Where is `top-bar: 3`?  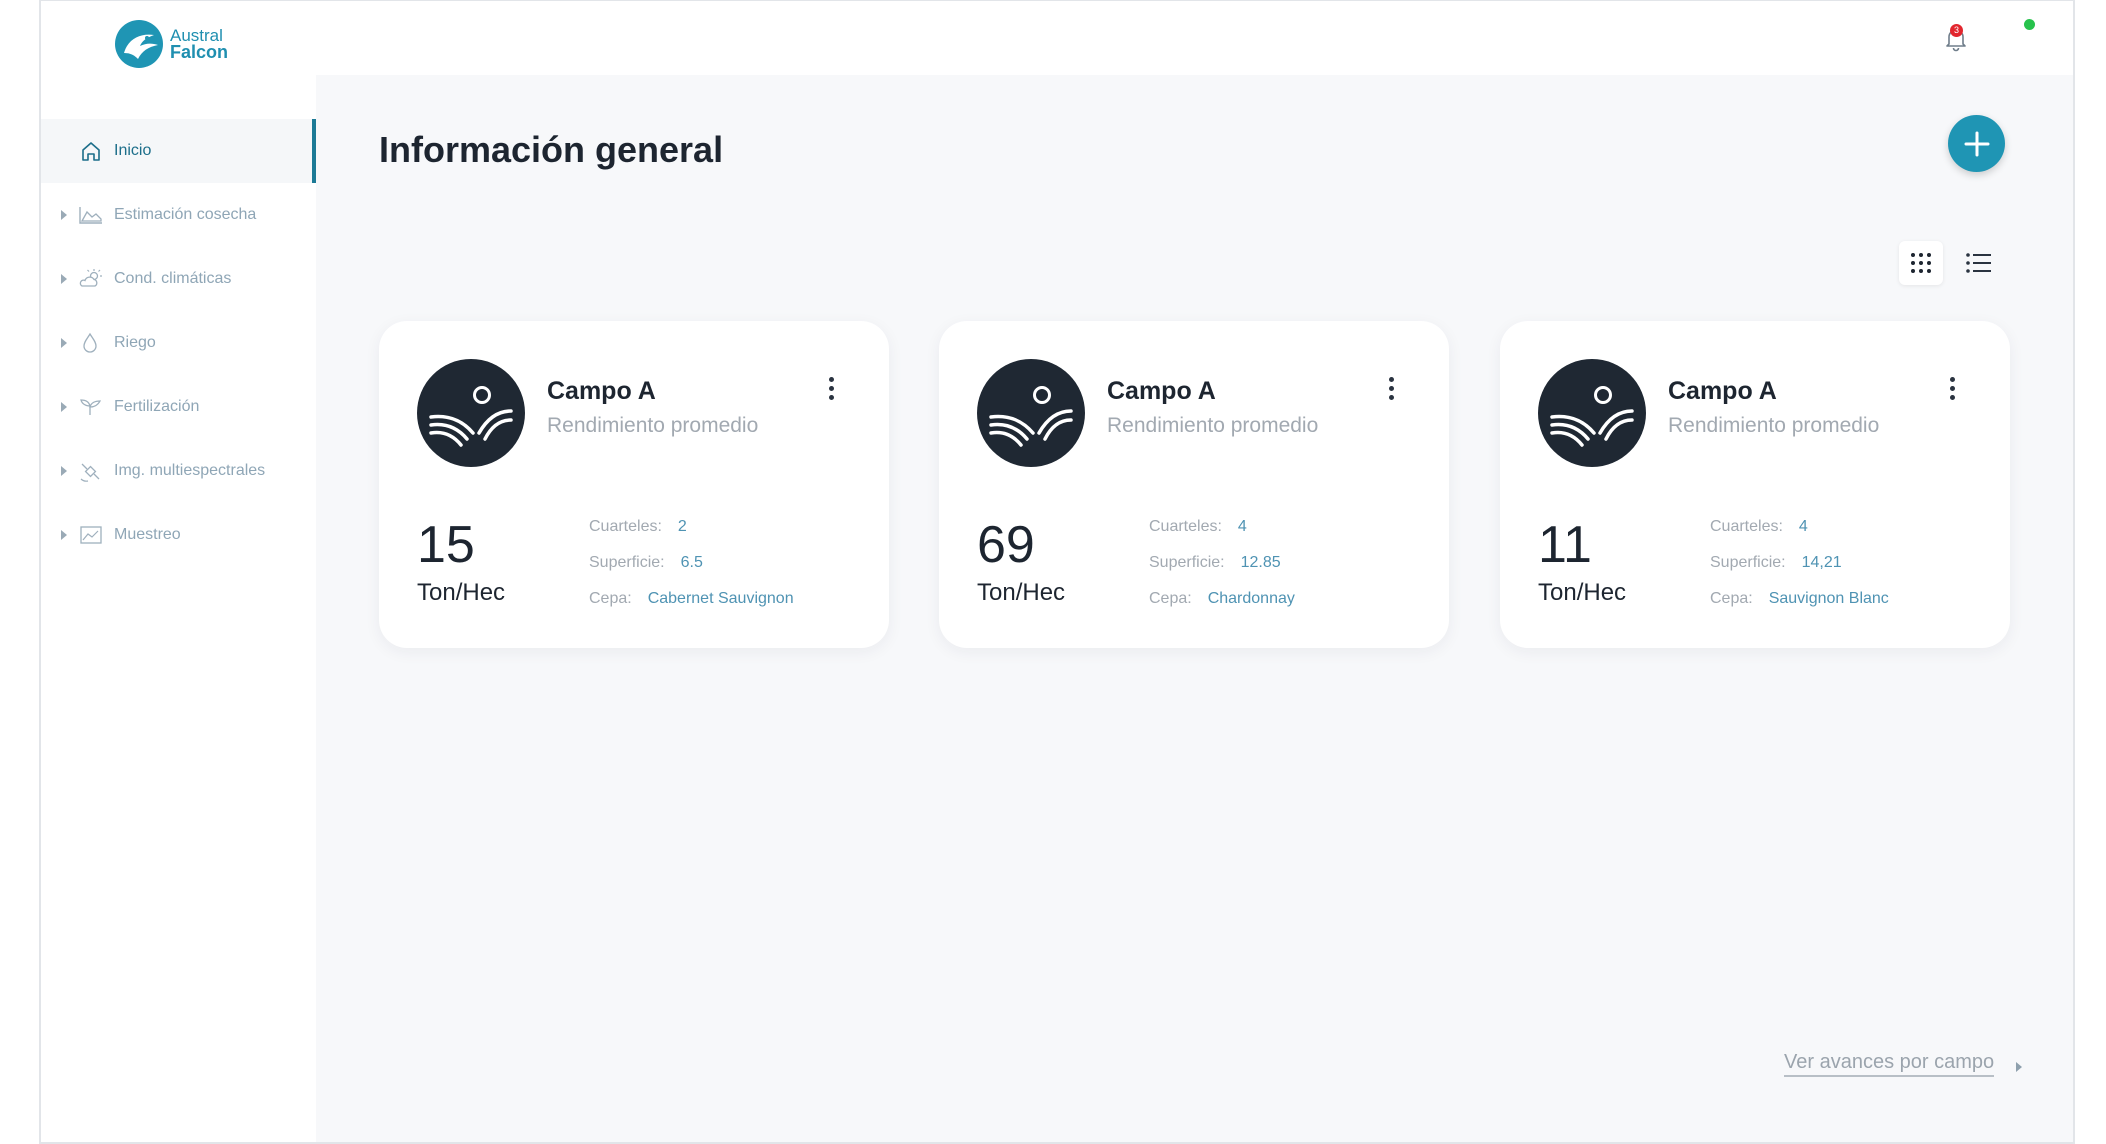
top-bar: 3 is located at coordinates (1194, 38).